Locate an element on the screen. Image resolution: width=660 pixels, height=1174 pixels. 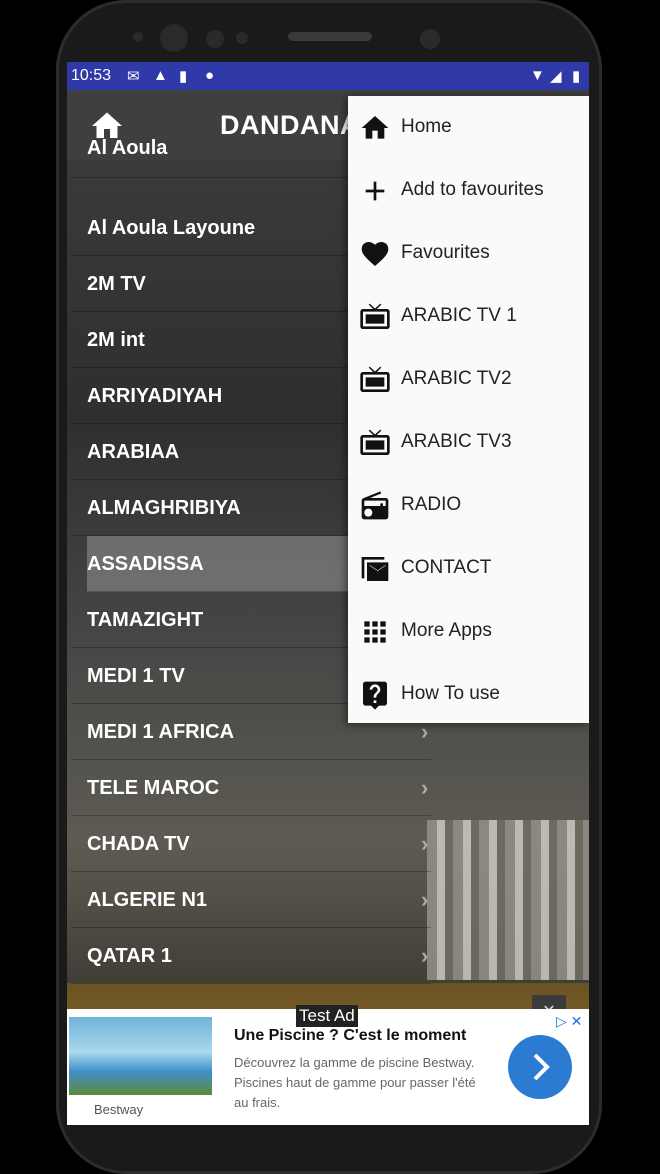
channel-label: ALMAGHRIBIYA is located at coordinates (164, 508).